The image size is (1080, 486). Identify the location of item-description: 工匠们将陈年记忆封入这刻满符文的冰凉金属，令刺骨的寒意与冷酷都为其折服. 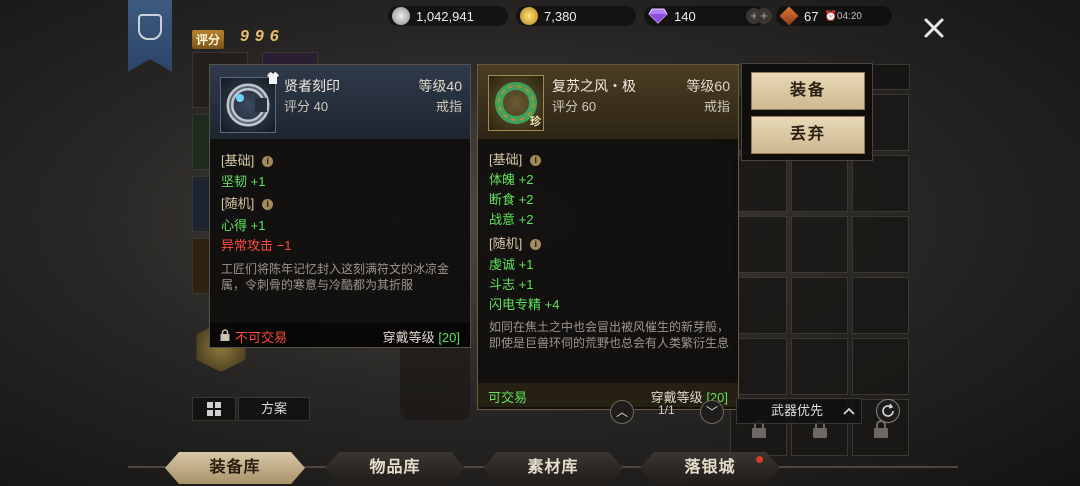
(335, 277).